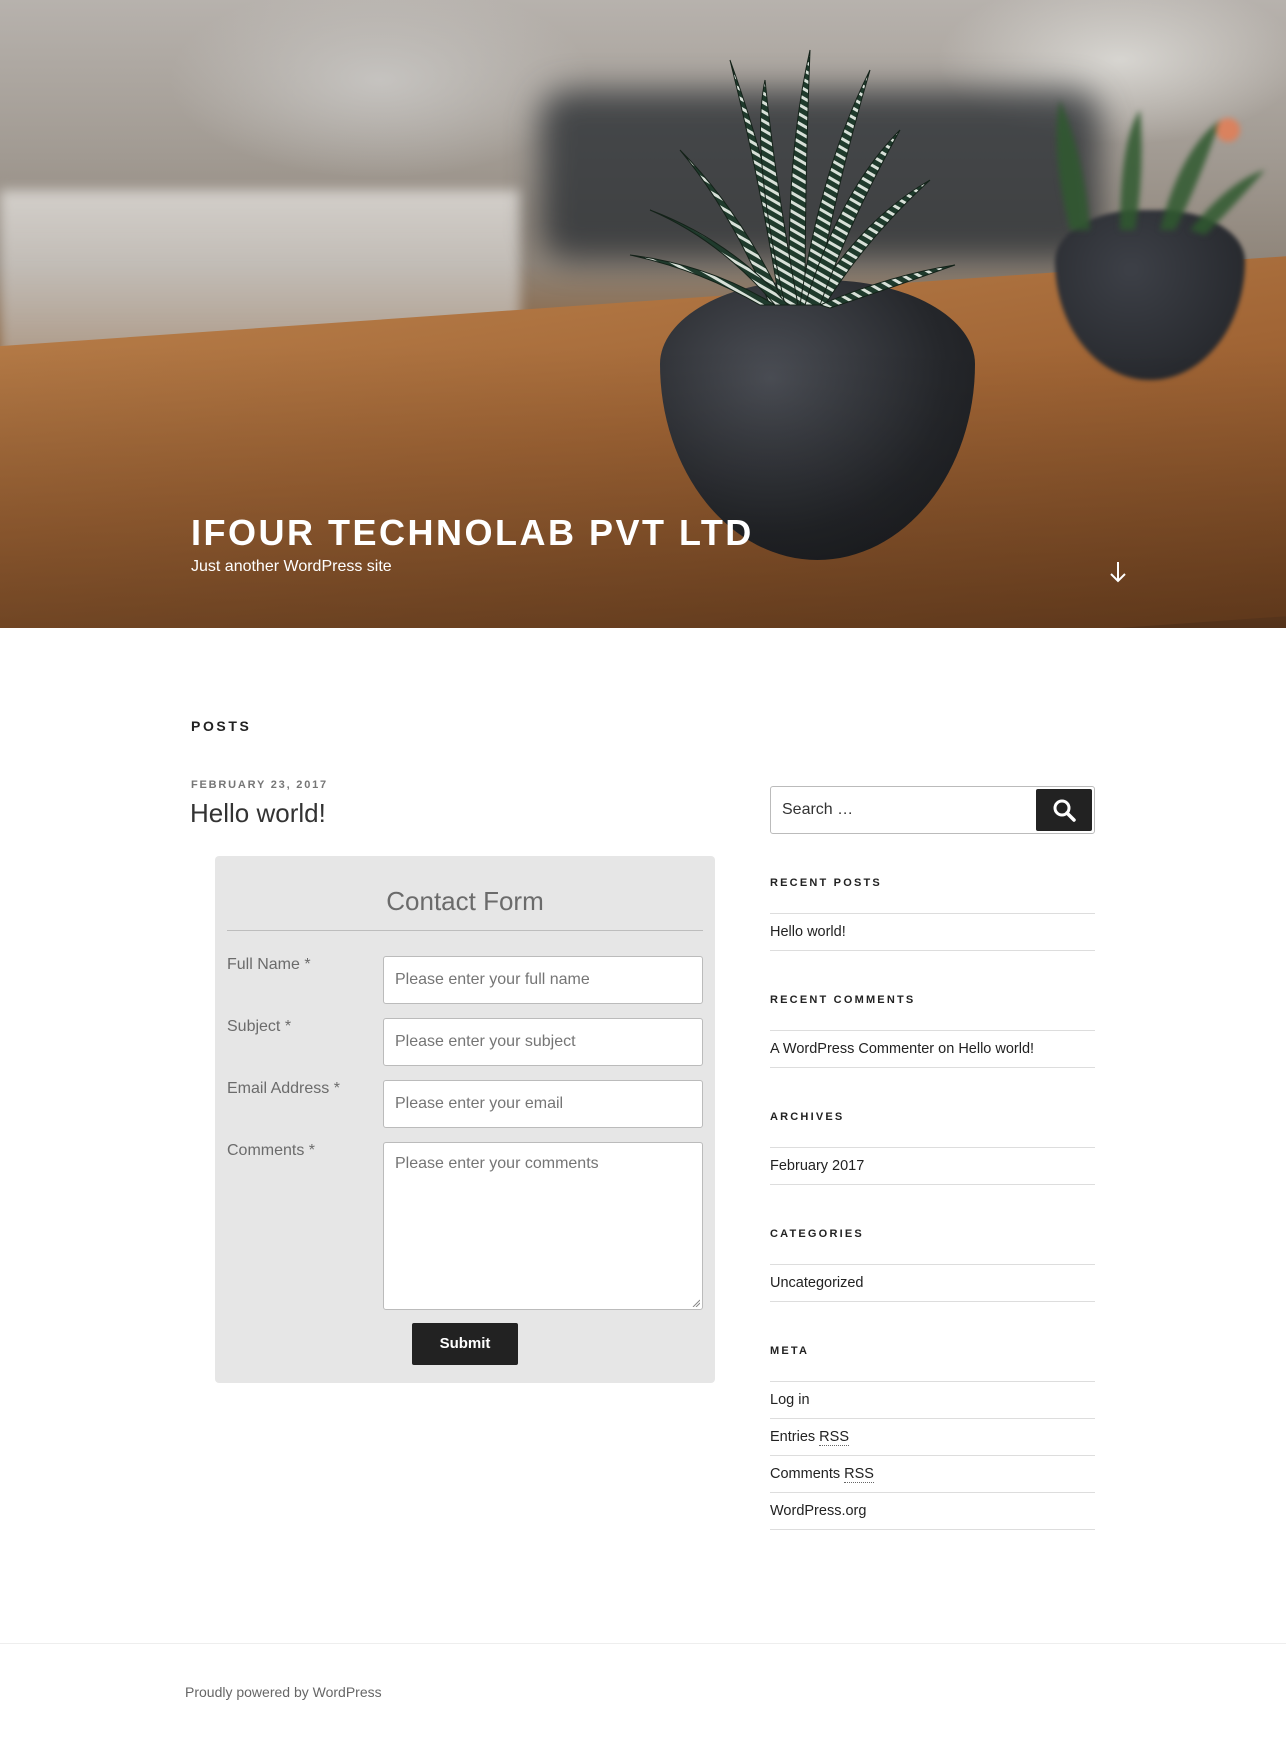 This screenshot has width=1286, height=1738. I want to click on list-item: Comments RSS, so click(932, 1474).